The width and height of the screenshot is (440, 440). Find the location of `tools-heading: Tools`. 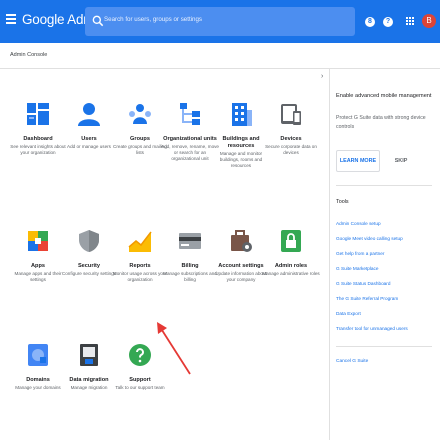

tools-heading: Tools is located at coordinates (342, 202).